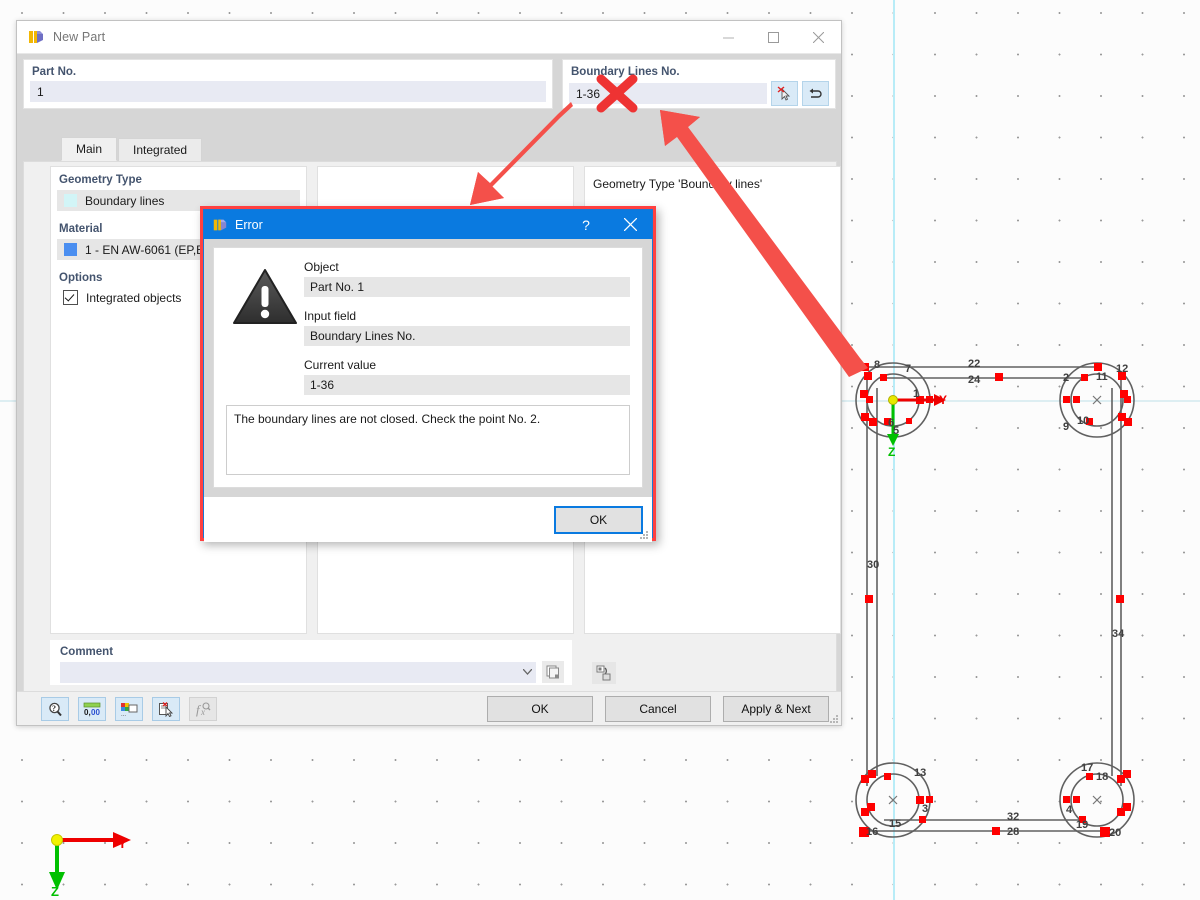 The width and height of the screenshot is (1200, 900). What do you see at coordinates (467, 385) in the screenshot?
I see `error-current-value: 1-36` at bounding box center [467, 385].